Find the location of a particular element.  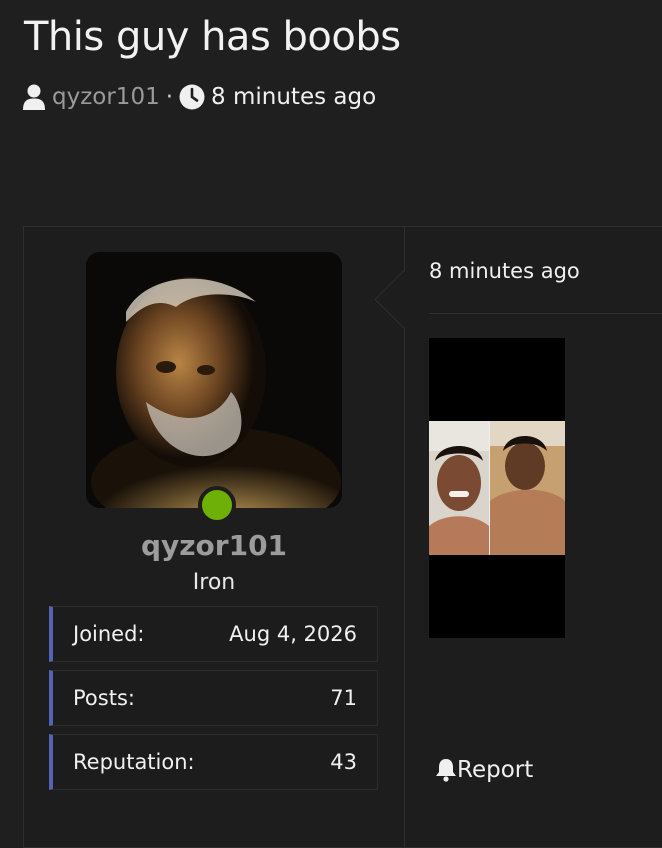

report-button: Report is located at coordinates (484, 770).